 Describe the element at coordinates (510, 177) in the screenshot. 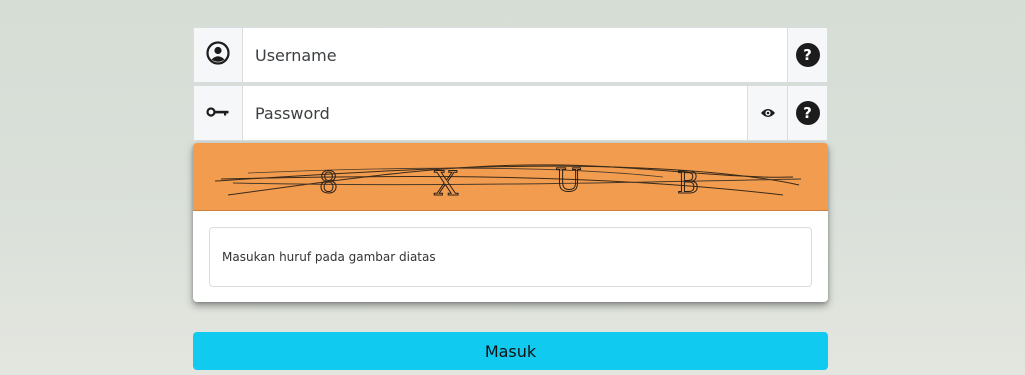

I see `captcha-image: 8 X U B` at that location.